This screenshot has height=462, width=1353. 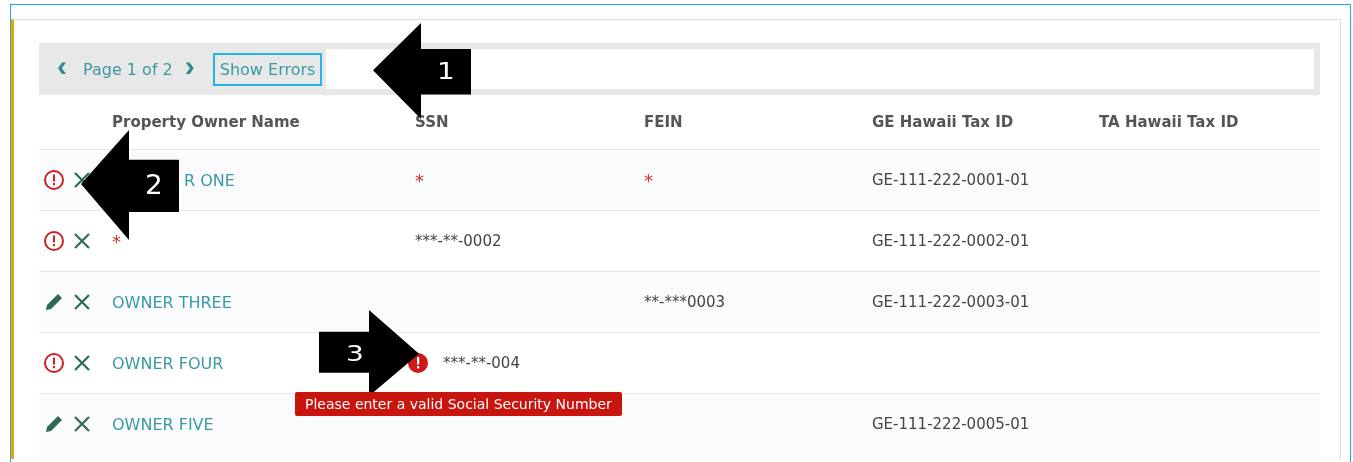 I want to click on show-errors-button: Show Errors, so click(x=267, y=69).